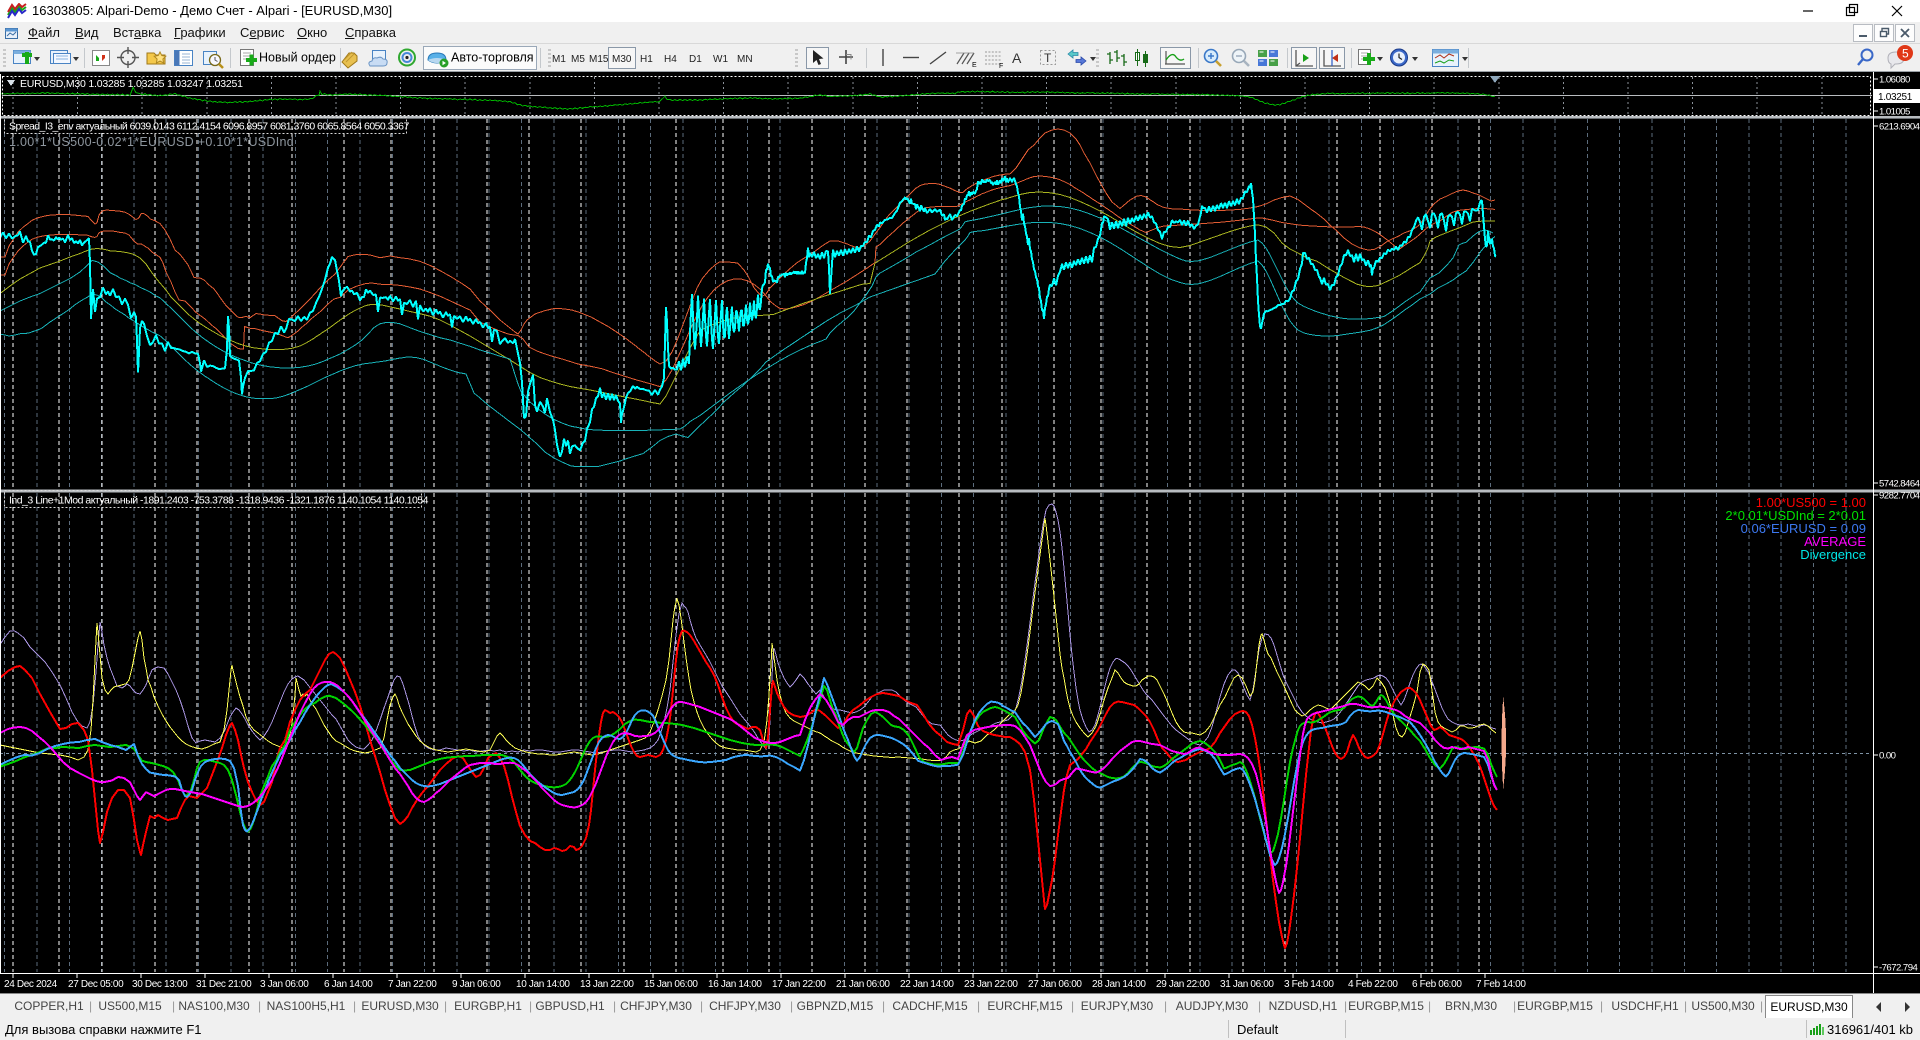  Describe the element at coordinates (1899, 127) in the screenshot. I see `svg-text: 6213.6904` at that location.